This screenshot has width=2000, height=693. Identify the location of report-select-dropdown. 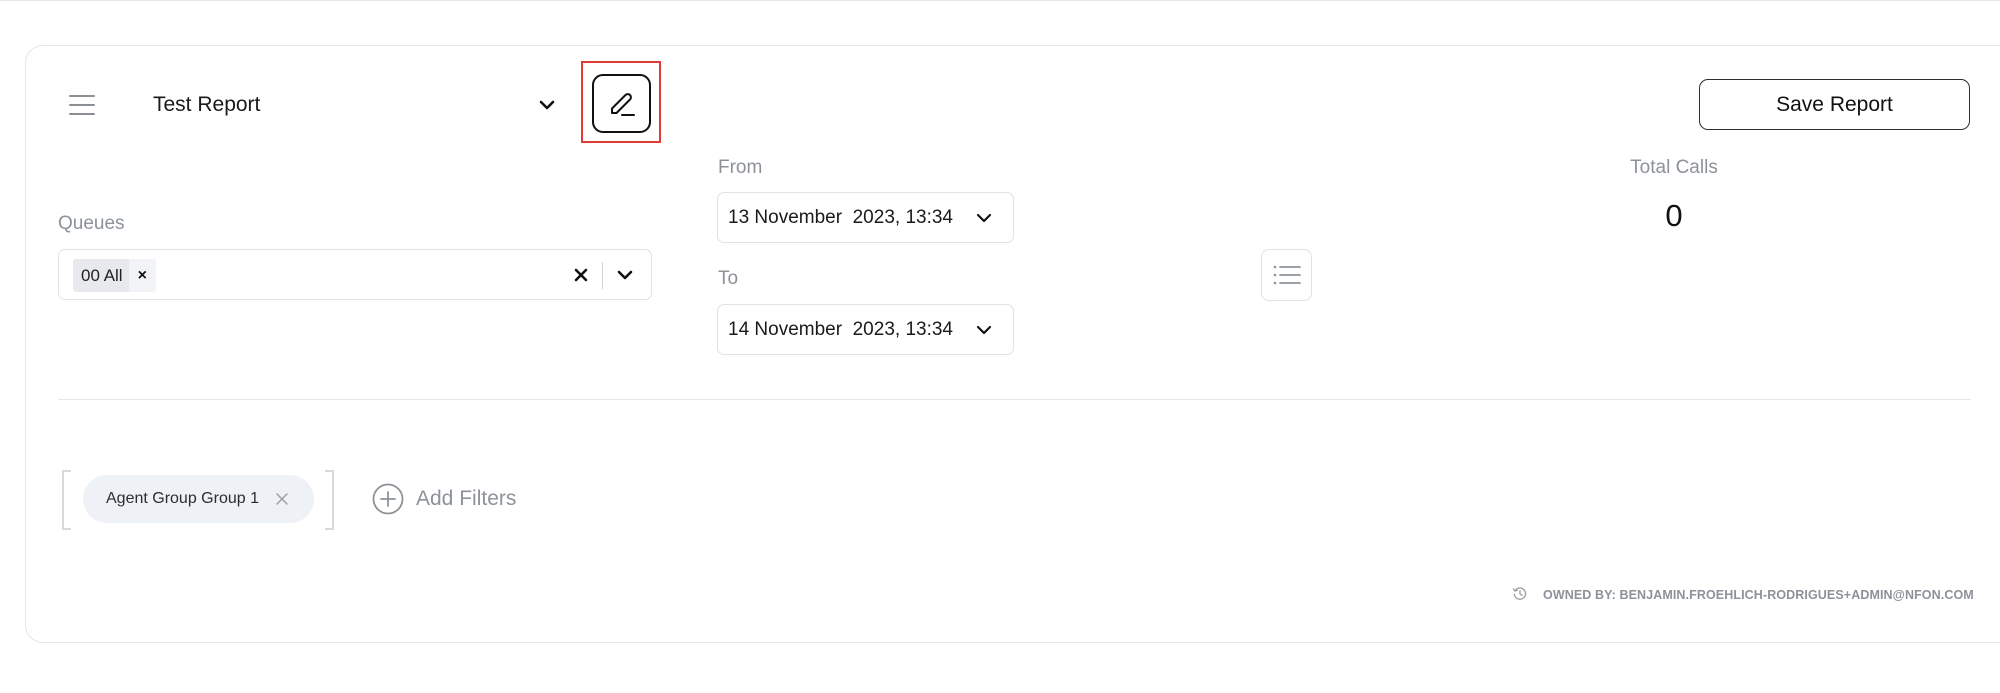
(547, 105).